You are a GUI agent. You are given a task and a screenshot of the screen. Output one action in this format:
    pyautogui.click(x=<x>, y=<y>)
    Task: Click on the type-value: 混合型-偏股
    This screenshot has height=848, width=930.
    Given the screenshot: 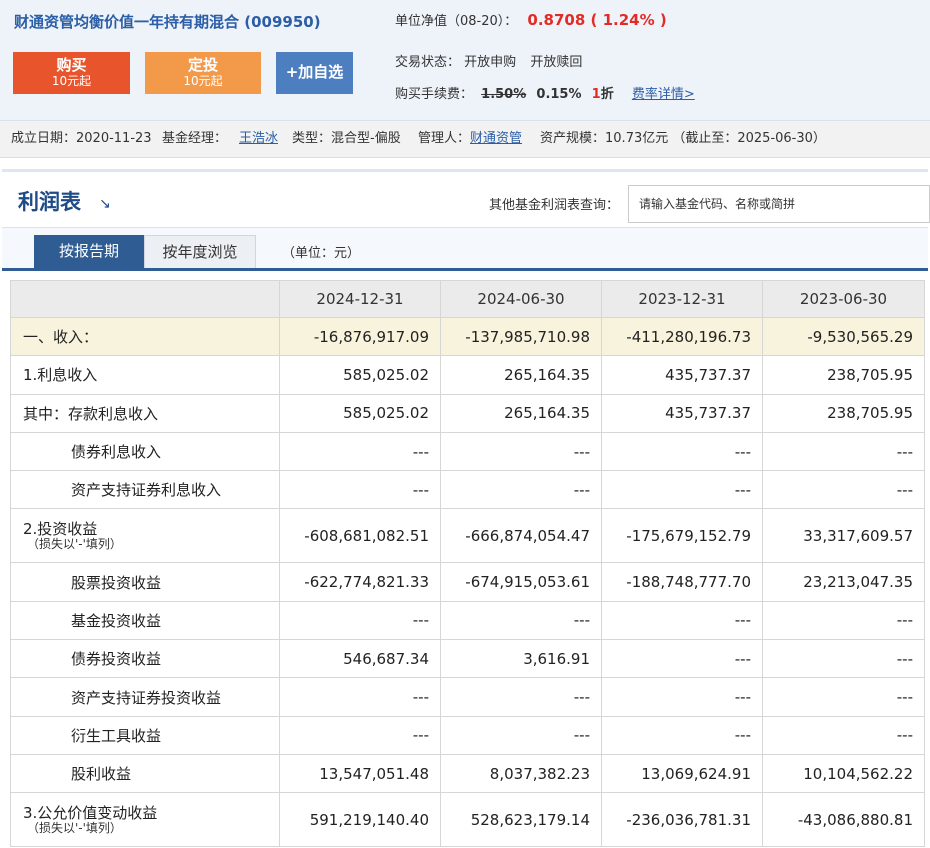 What is the action you would take?
    pyautogui.click(x=366, y=138)
    